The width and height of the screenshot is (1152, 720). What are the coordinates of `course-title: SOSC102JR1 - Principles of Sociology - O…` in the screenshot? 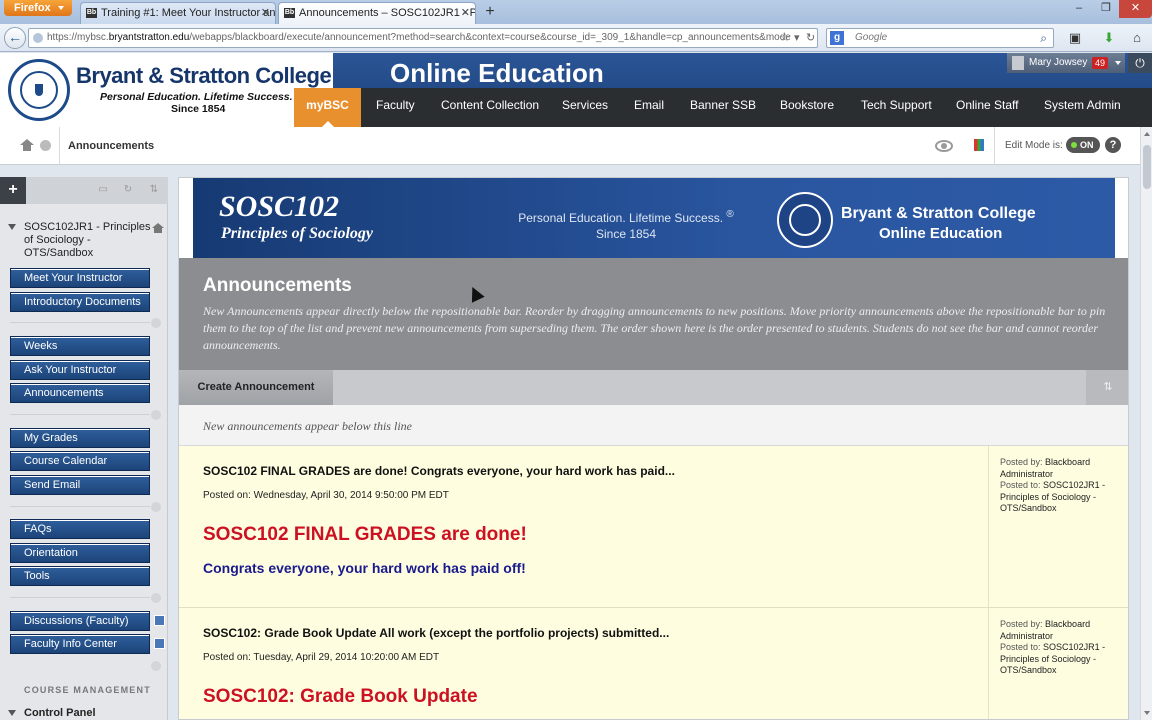 It's located at (80, 240).